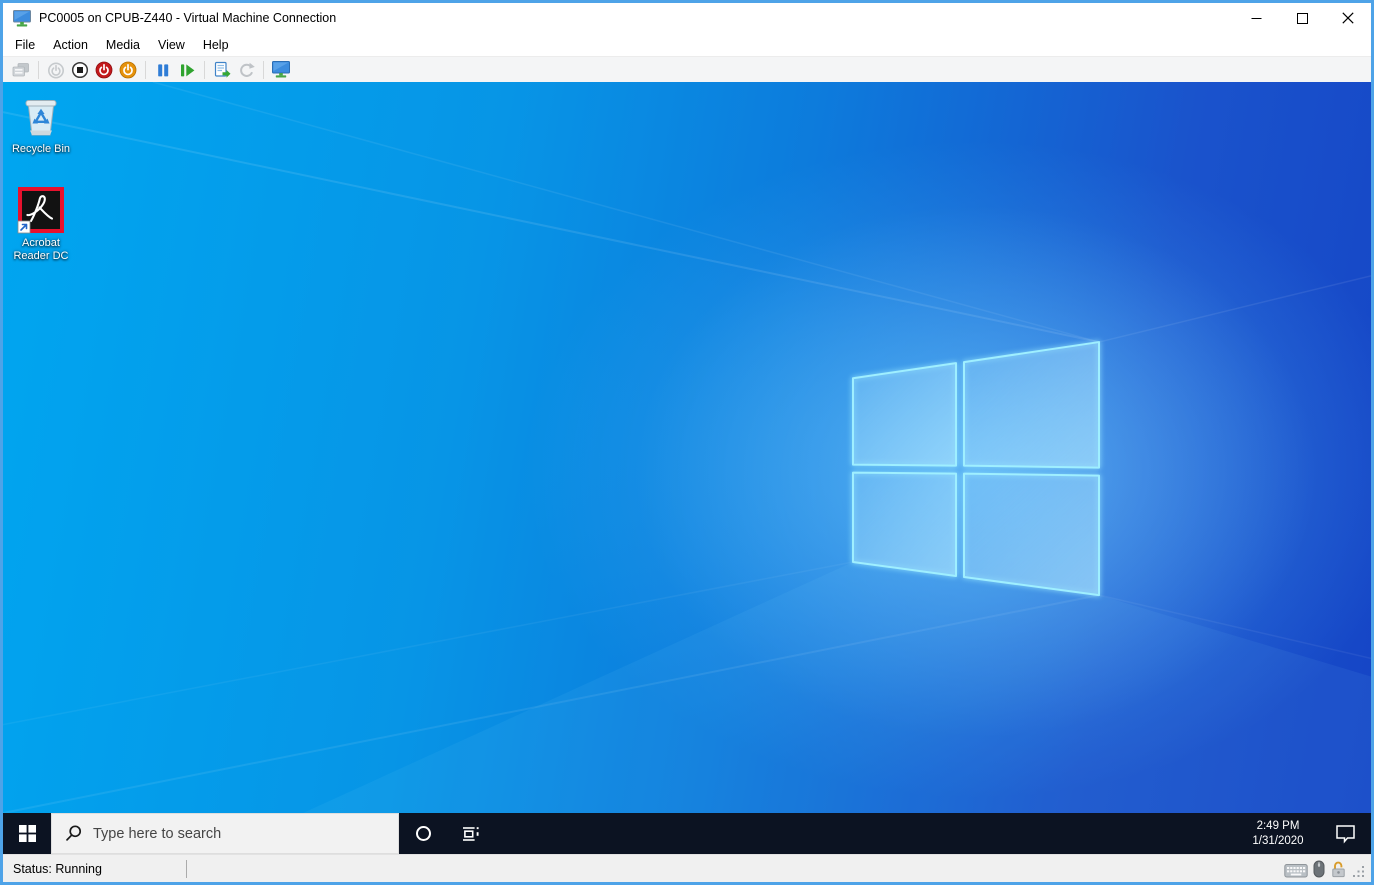  Describe the element at coordinates (25, 45) in the screenshot. I see `menu-file: File` at that location.